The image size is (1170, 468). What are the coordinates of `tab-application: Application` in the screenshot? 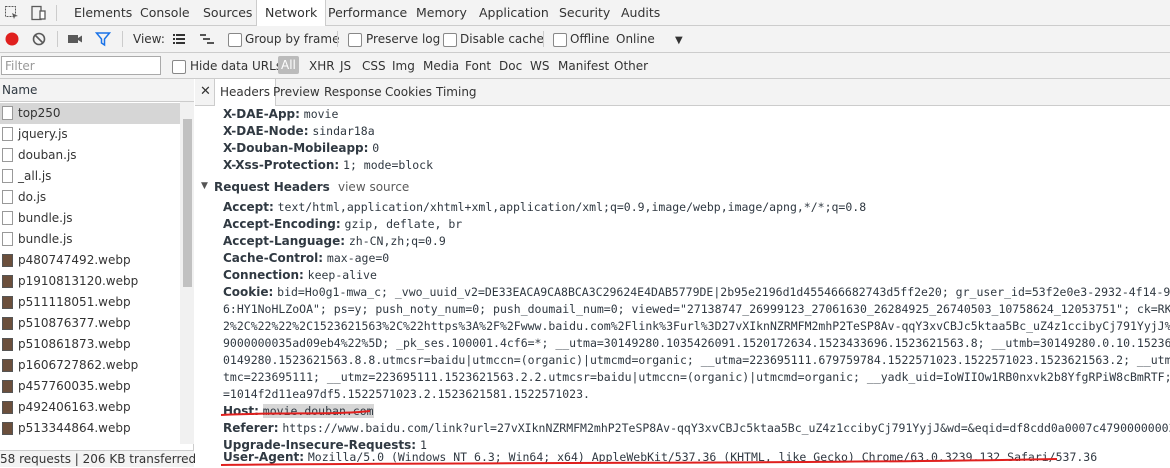 It's located at (514, 13).